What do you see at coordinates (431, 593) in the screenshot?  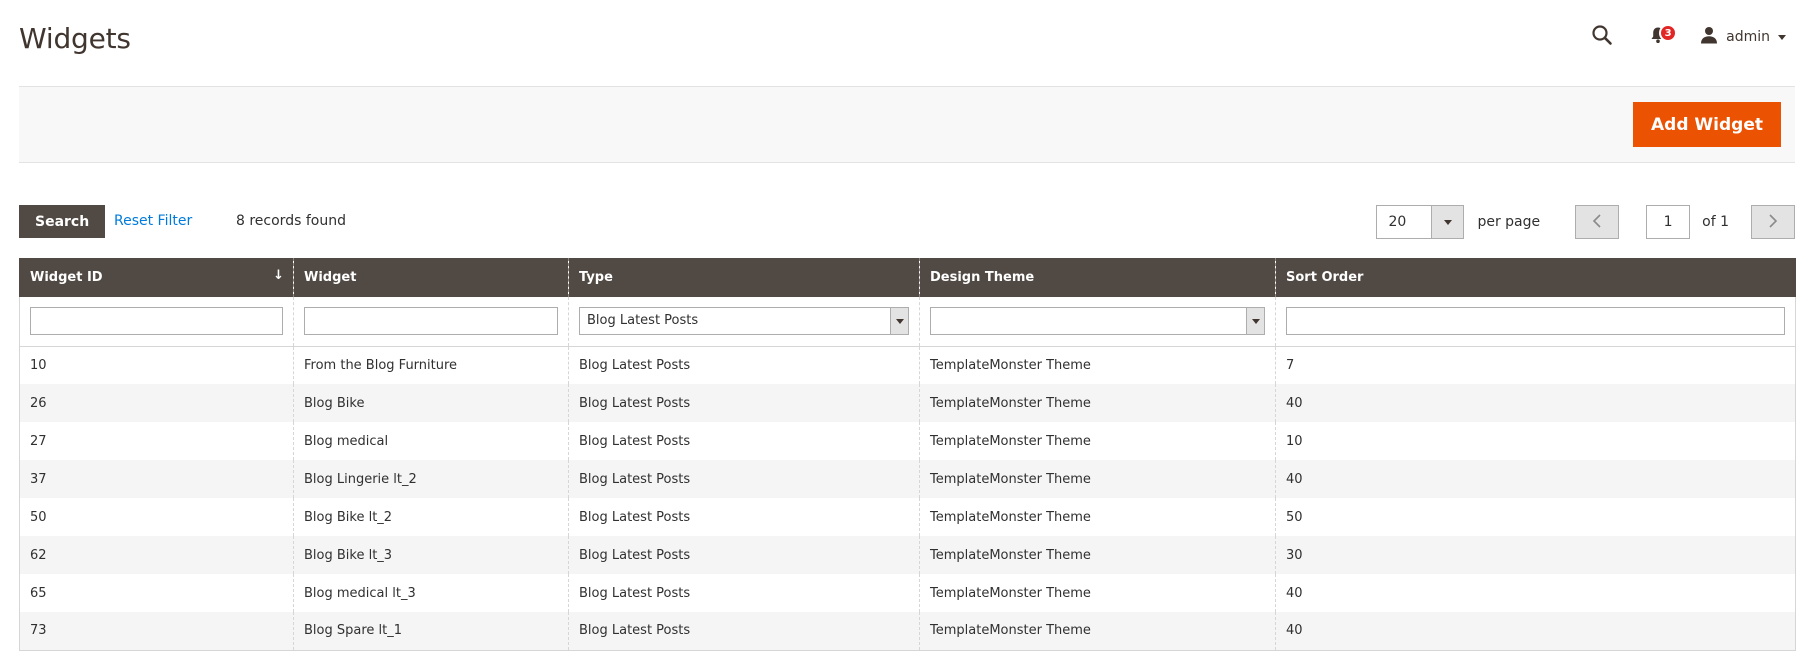 I see `cell-widget: Blog medical lt_3` at bounding box center [431, 593].